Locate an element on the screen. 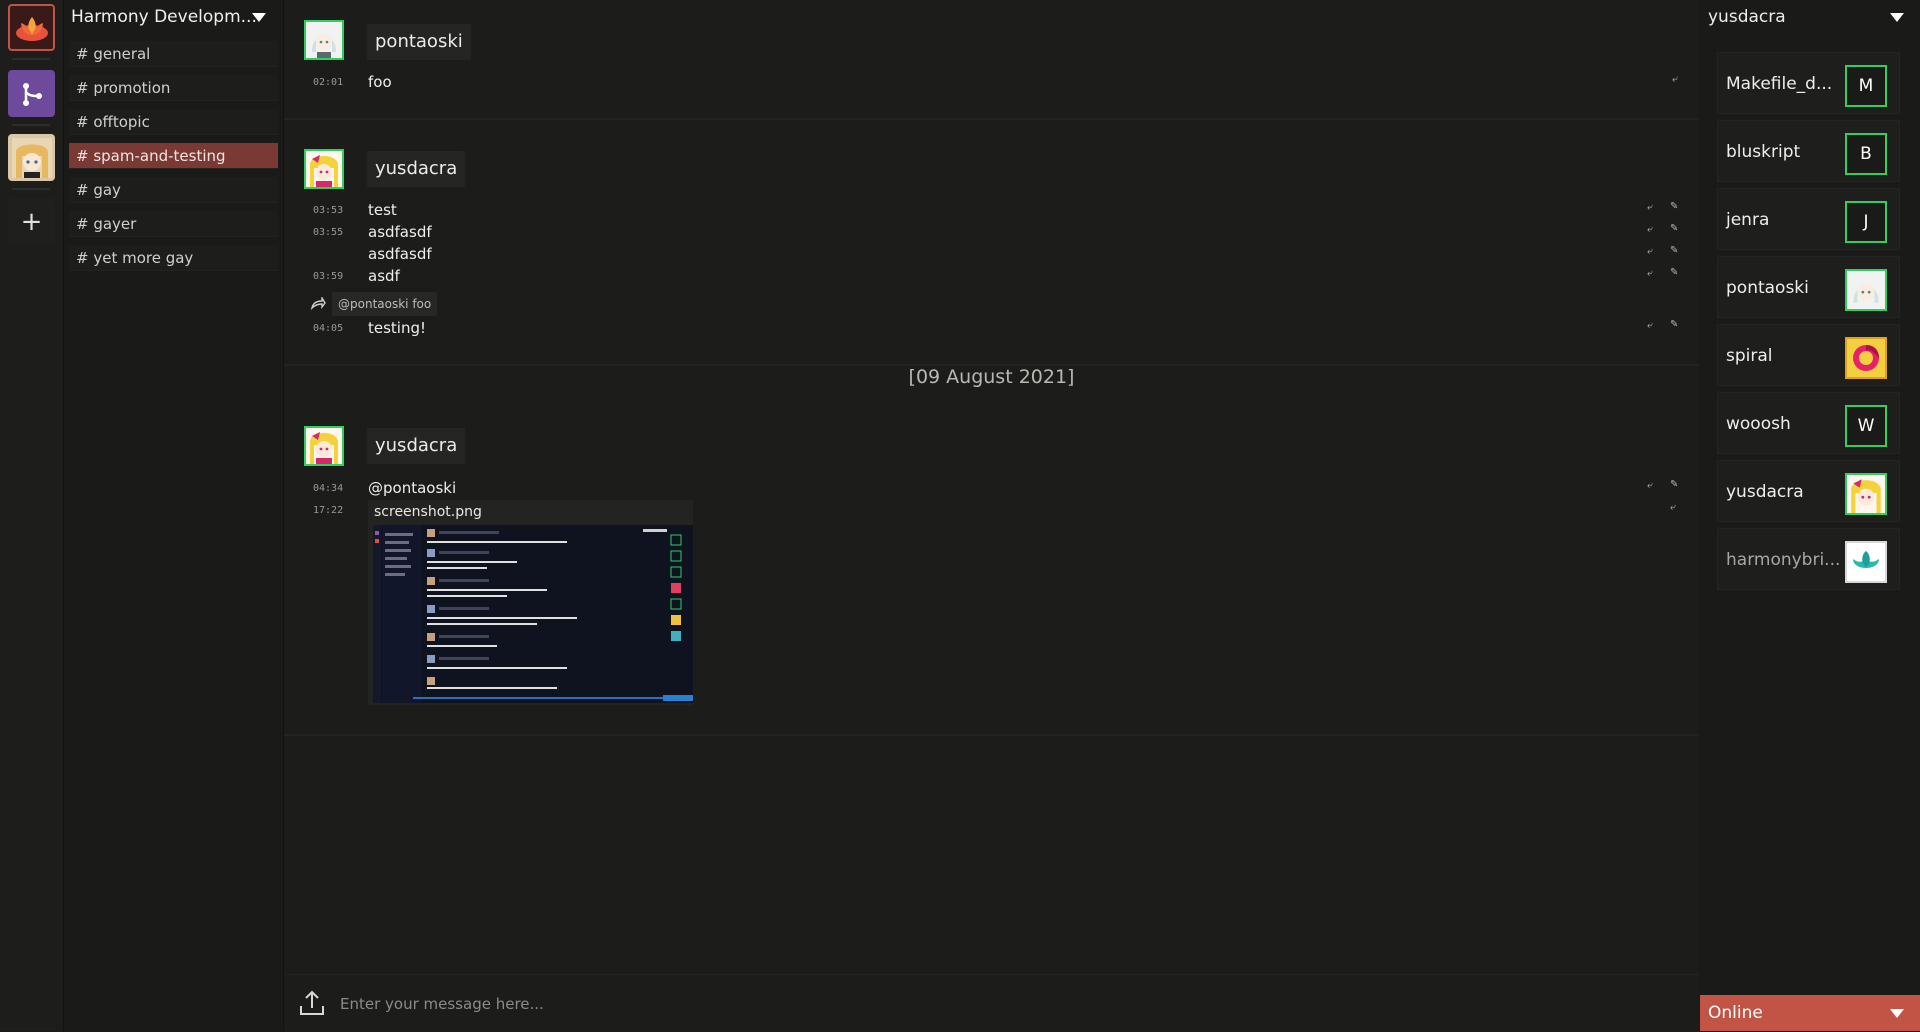 This screenshot has width=1920, height=1032. member-avatar: J is located at coordinates (1866, 222).